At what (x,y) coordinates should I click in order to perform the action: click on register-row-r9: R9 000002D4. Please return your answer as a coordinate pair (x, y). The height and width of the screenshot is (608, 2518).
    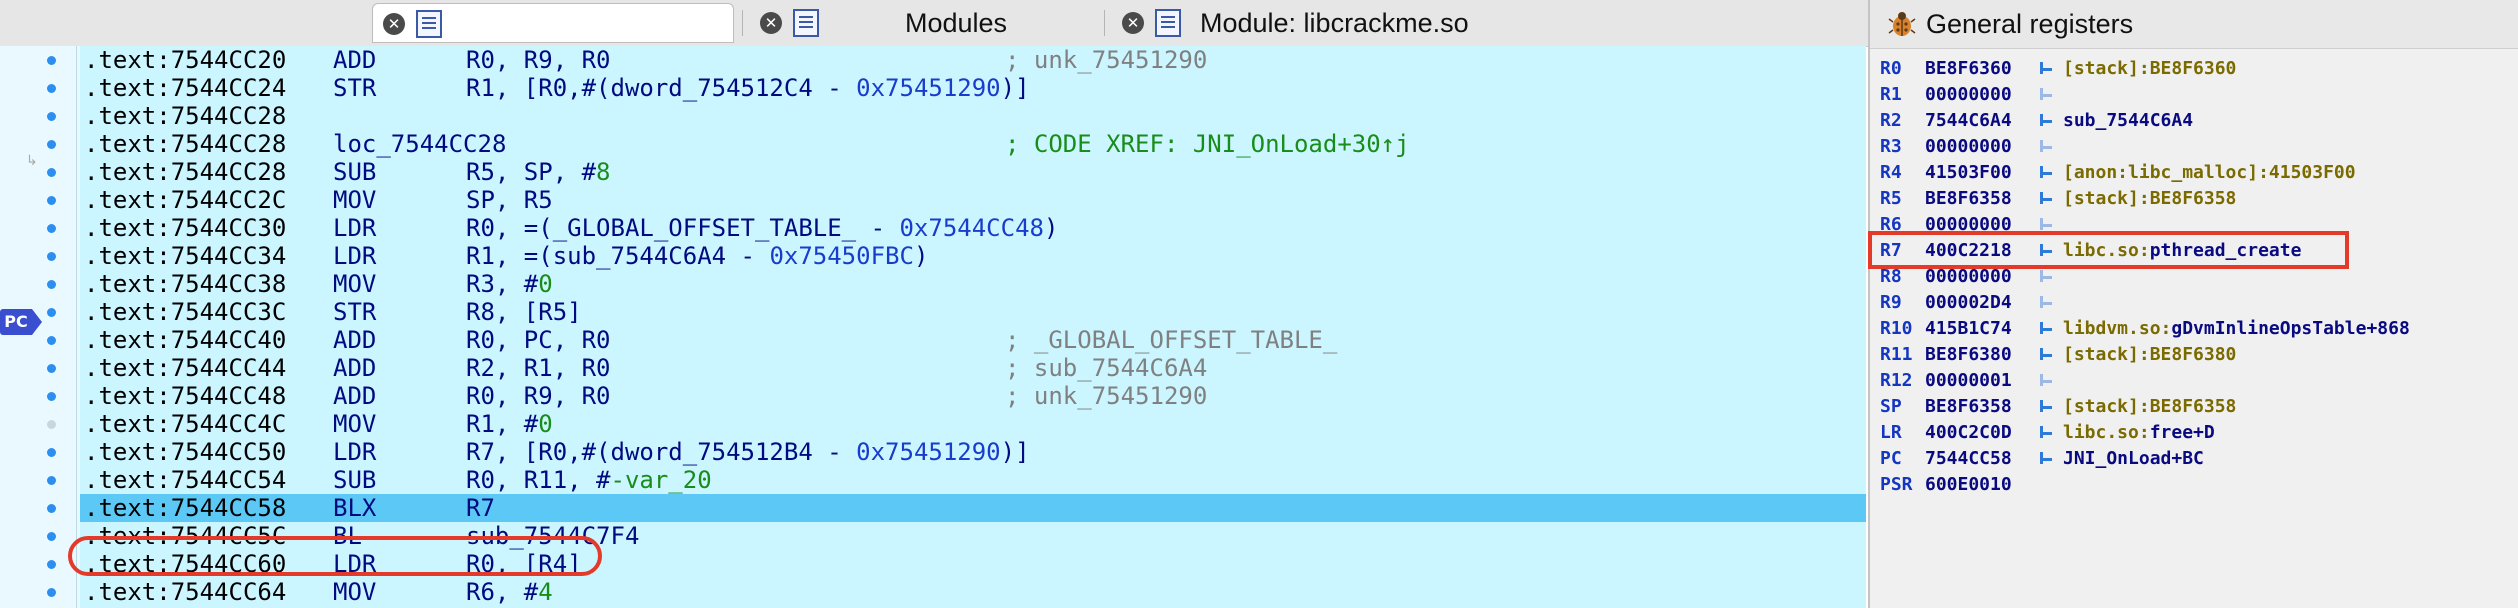
    Looking at the image, I should click on (2194, 303).